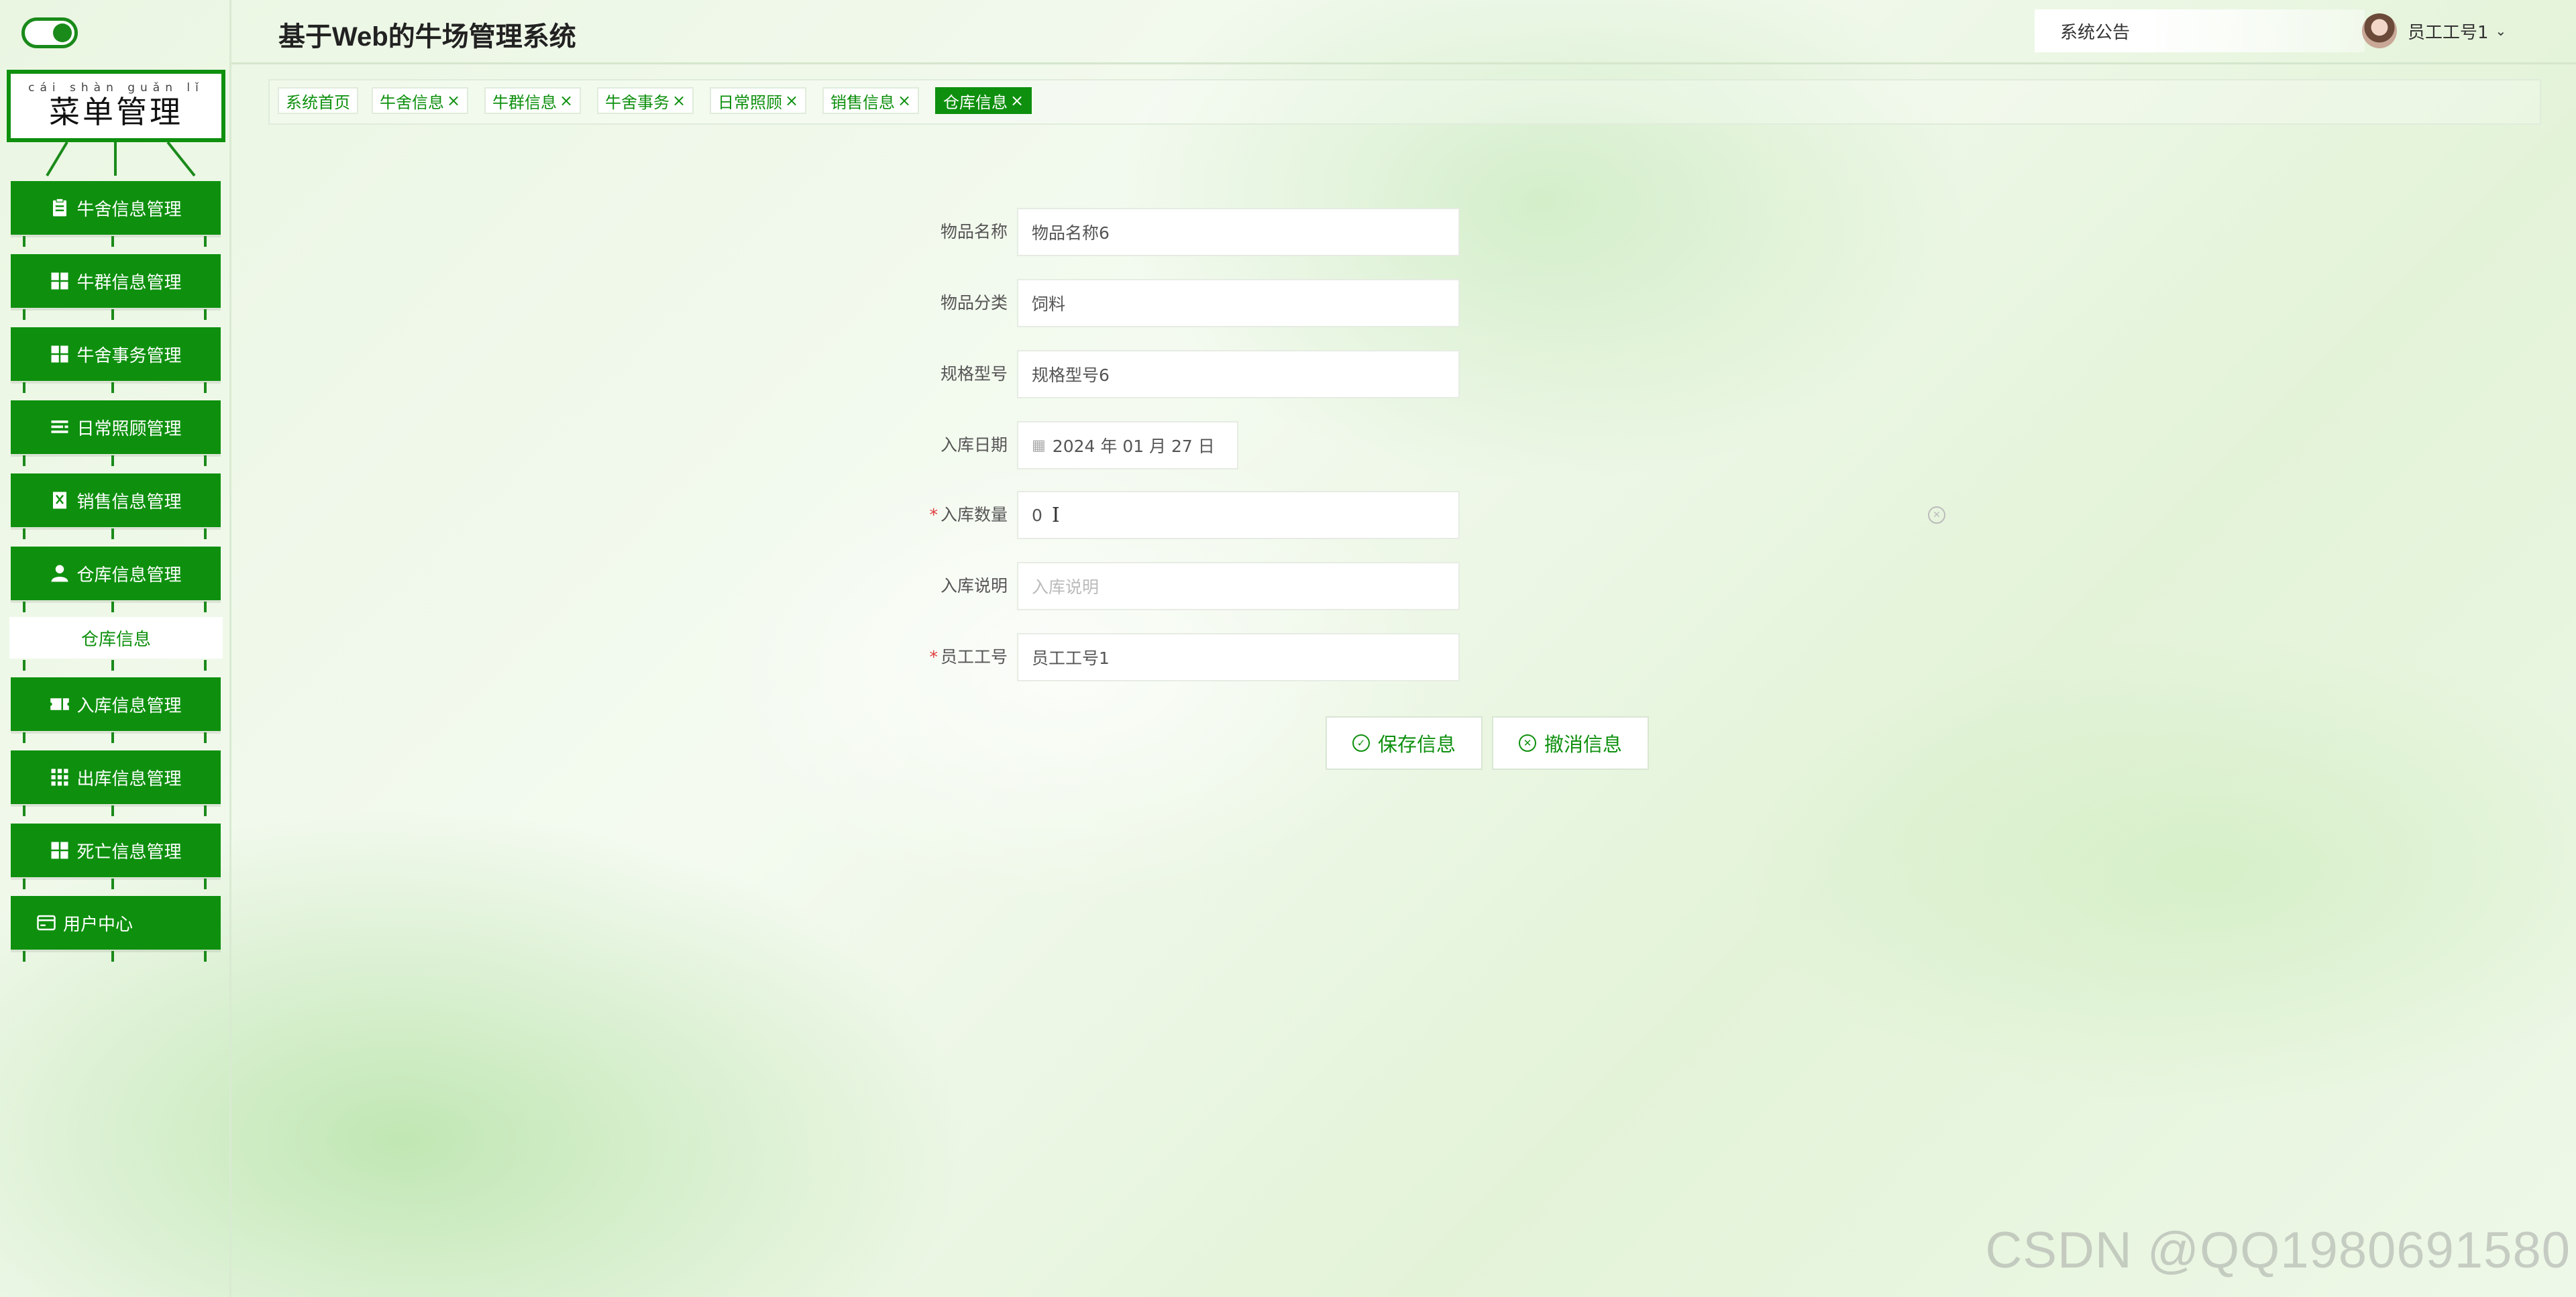  I want to click on in-quantity-label-text: 入库数量, so click(974, 514).